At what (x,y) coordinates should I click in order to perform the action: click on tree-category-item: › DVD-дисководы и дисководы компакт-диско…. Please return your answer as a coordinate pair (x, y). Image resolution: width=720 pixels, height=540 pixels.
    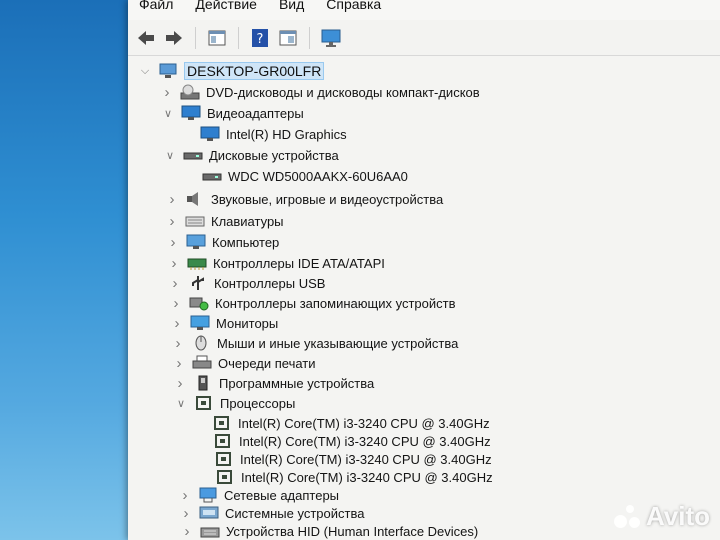
    Looking at the image, I should click on (320, 92).